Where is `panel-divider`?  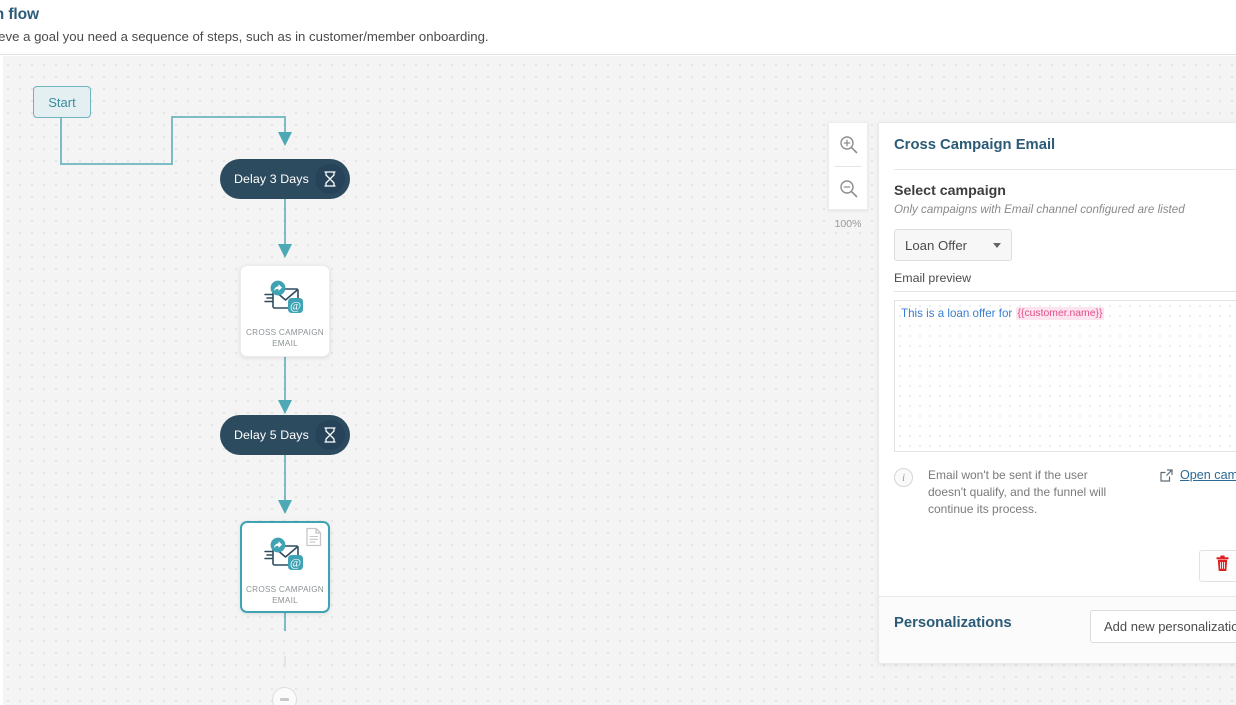 panel-divider is located at coordinates (1065, 169).